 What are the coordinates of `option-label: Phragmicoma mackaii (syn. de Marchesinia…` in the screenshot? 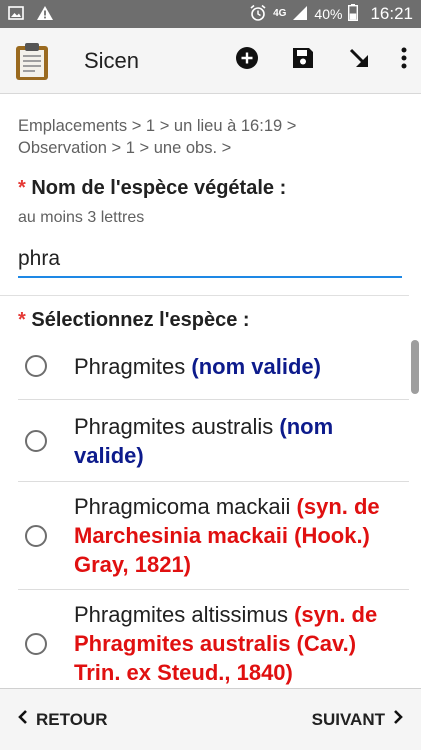 It's located at (234, 535).